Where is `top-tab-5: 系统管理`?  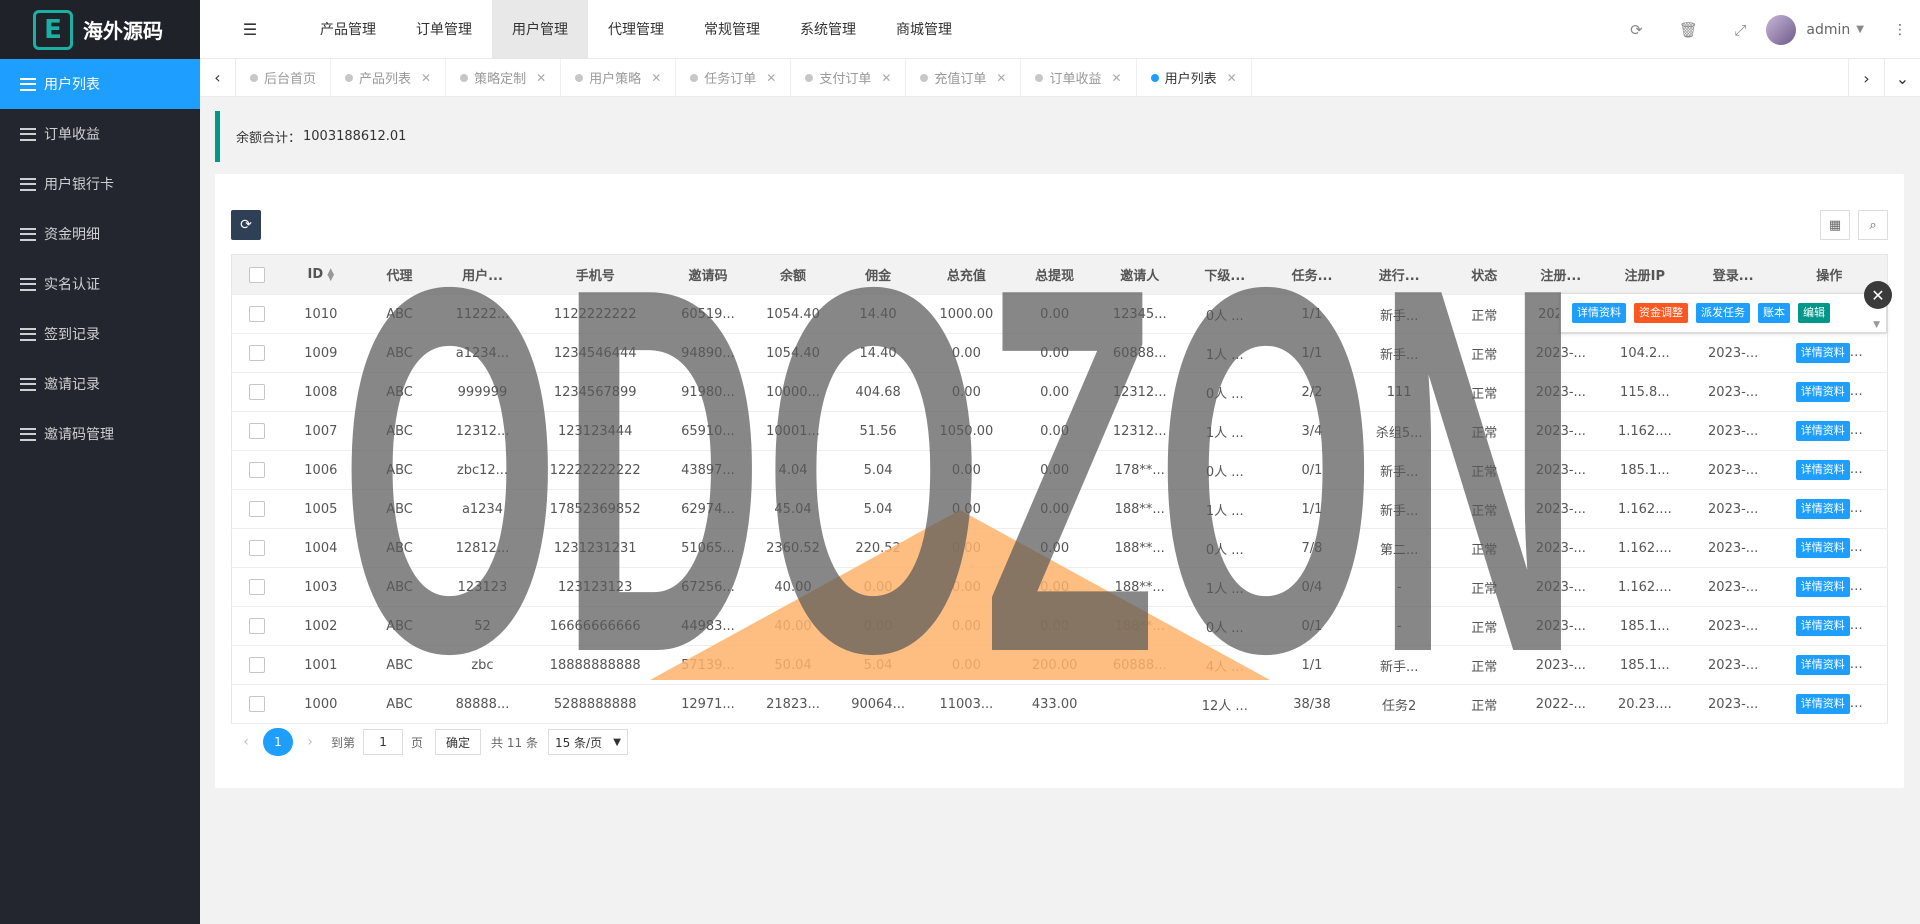 top-tab-5: 系统管理 is located at coordinates (828, 29).